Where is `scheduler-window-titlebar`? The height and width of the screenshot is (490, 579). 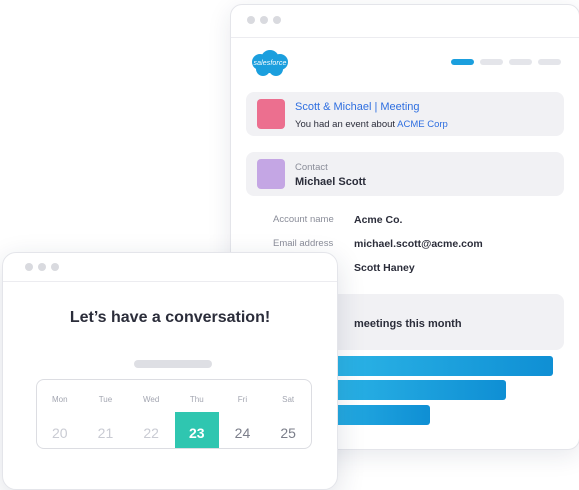 scheduler-window-titlebar is located at coordinates (170, 267).